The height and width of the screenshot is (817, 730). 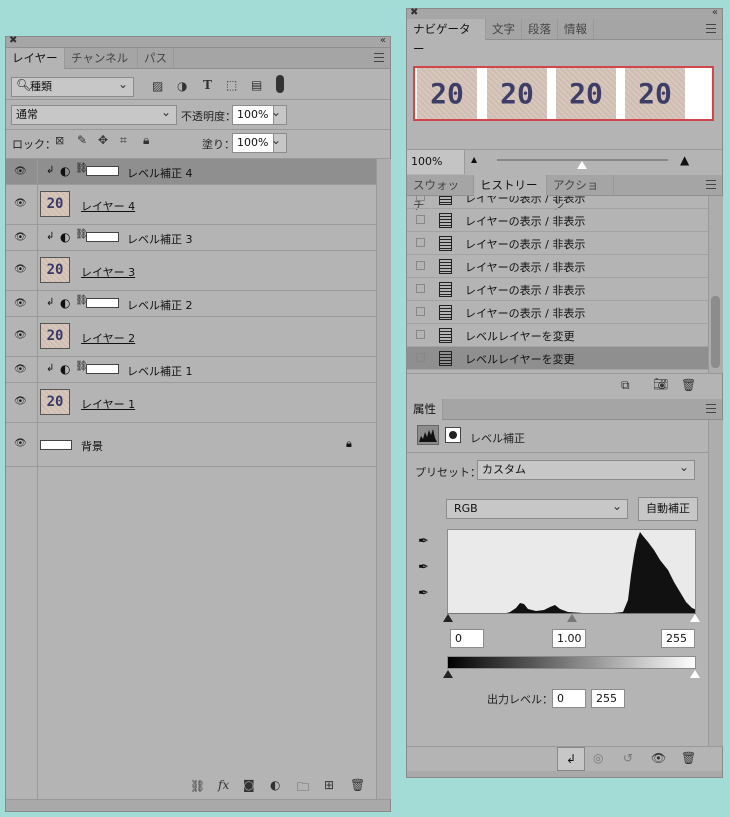 What do you see at coordinates (182, 86) in the screenshot?
I see `adjustment-filter-icon: ◑` at bounding box center [182, 86].